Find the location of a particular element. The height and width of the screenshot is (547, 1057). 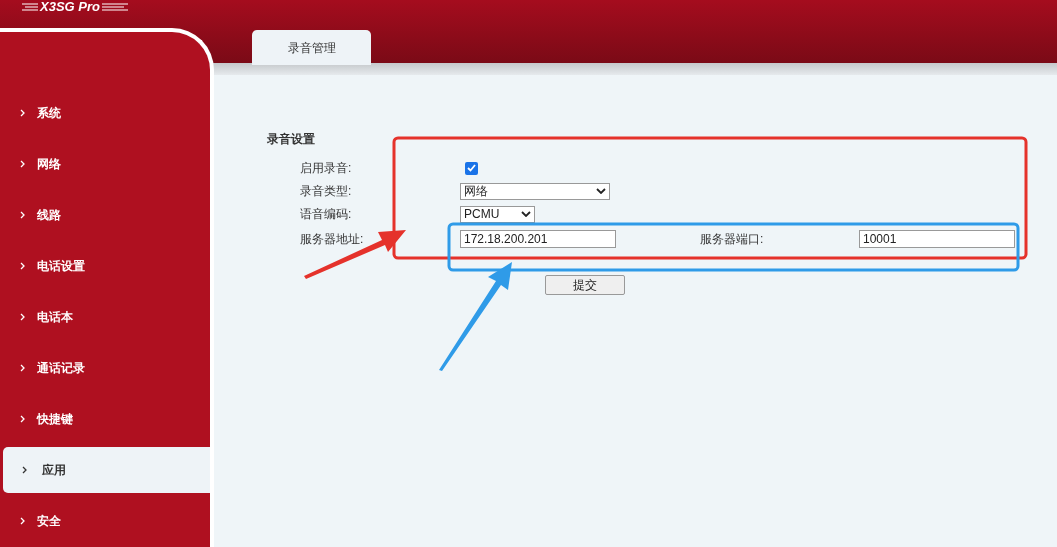

sidebar-item: 通话记录 is located at coordinates (106, 367).